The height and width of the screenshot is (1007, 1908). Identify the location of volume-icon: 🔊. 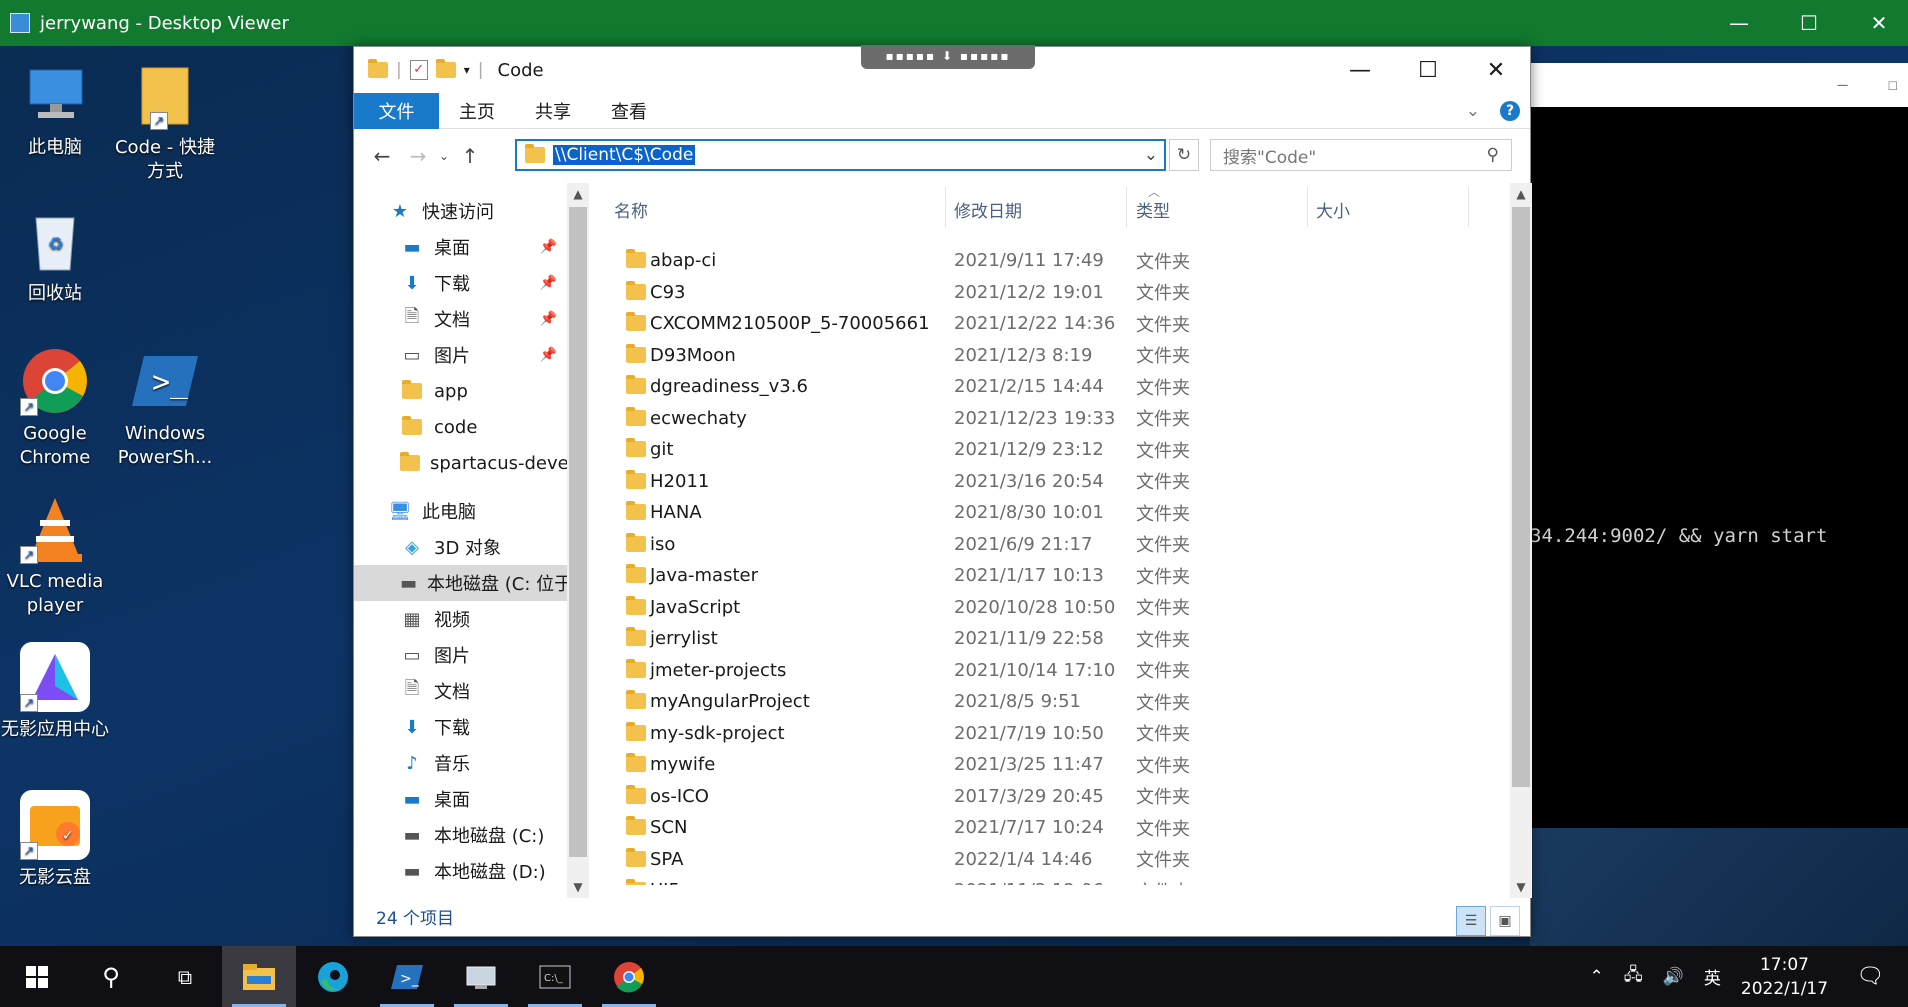
(1673, 977).